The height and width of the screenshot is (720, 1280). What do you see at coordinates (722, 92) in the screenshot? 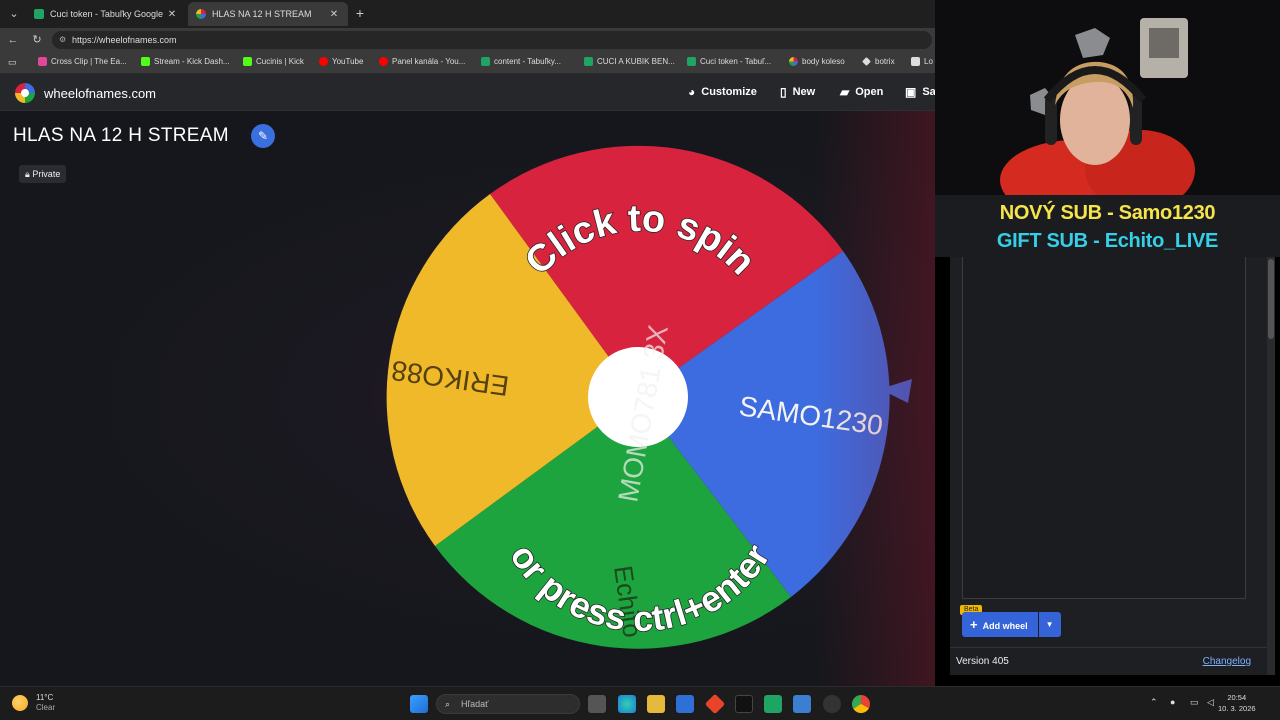
I see `customize-button: ◕ Customize` at bounding box center [722, 92].